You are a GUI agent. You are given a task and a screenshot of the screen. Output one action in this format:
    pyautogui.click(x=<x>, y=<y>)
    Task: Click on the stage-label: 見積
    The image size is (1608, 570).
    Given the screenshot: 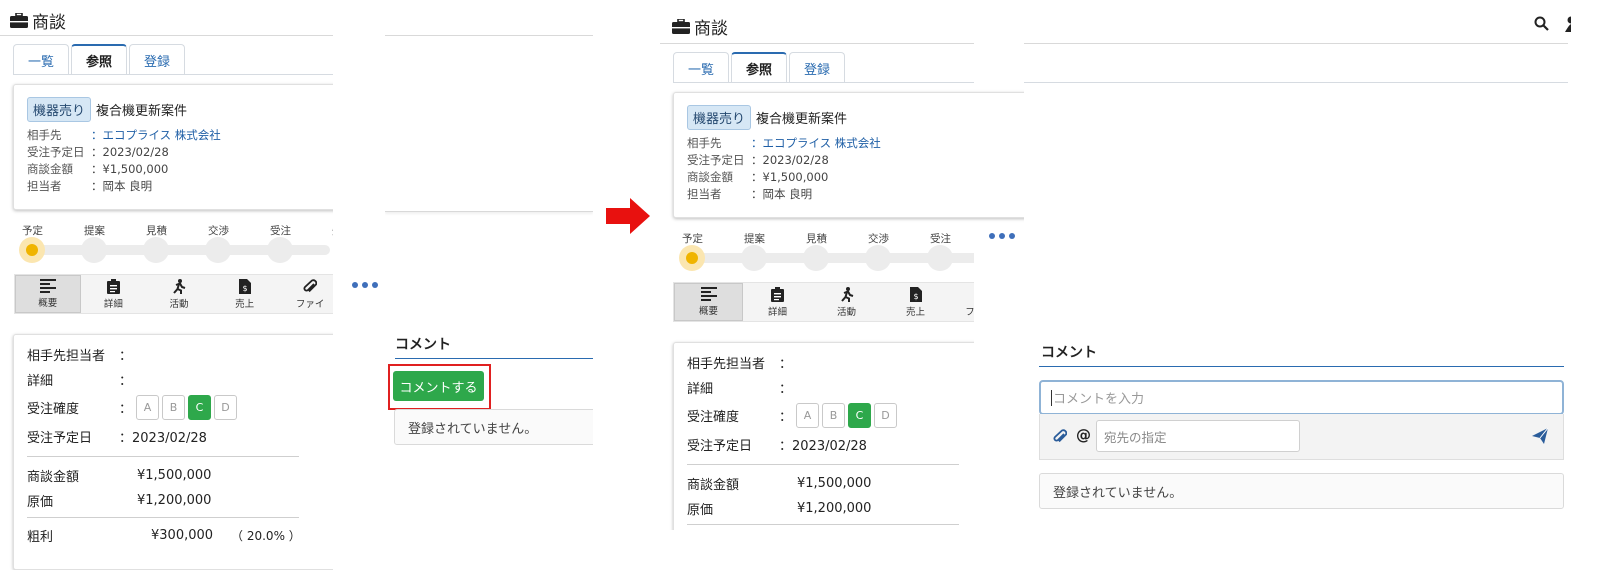 What is the action you would take?
    pyautogui.click(x=816, y=239)
    